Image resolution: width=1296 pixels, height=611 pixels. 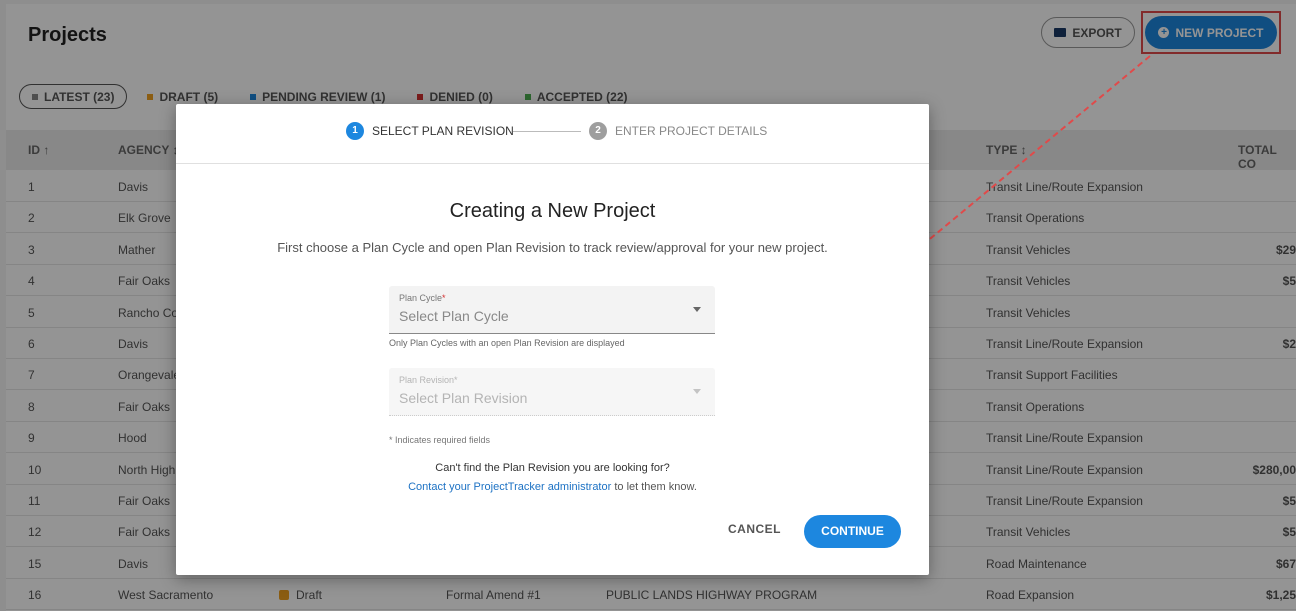 What do you see at coordinates (355, 131) in the screenshot?
I see `step-number: 1` at bounding box center [355, 131].